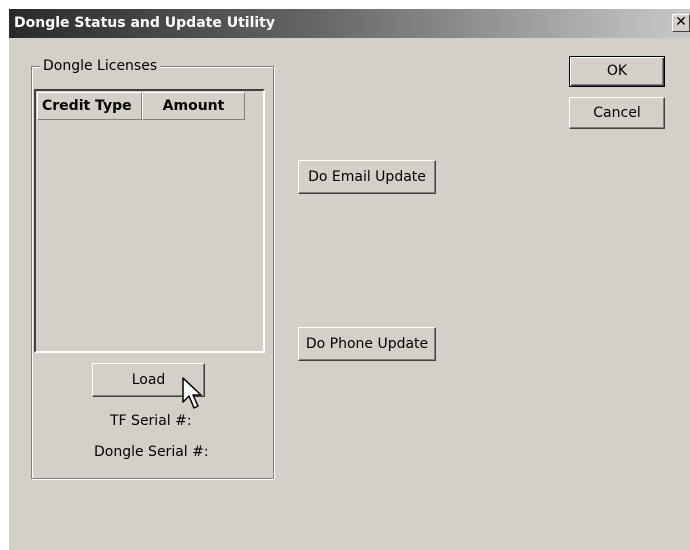  What do you see at coordinates (617, 113) in the screenshot?
I see `cancel-button: Cancel` at bounding box center [617, 113].